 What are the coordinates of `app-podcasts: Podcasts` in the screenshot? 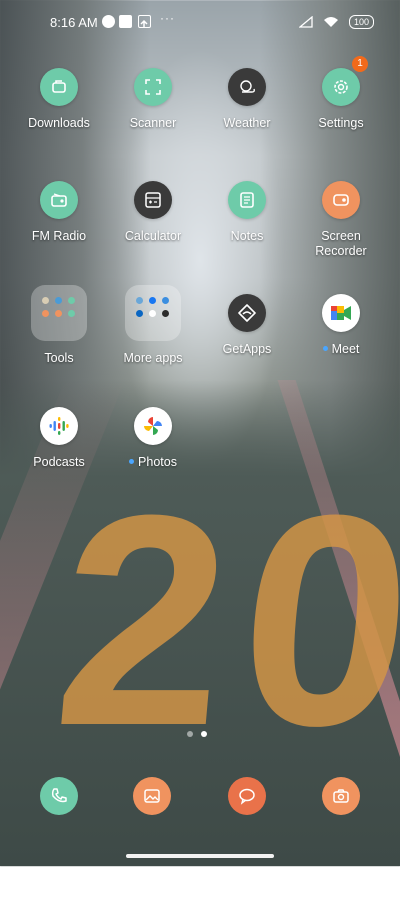 It's located at (59, 438).